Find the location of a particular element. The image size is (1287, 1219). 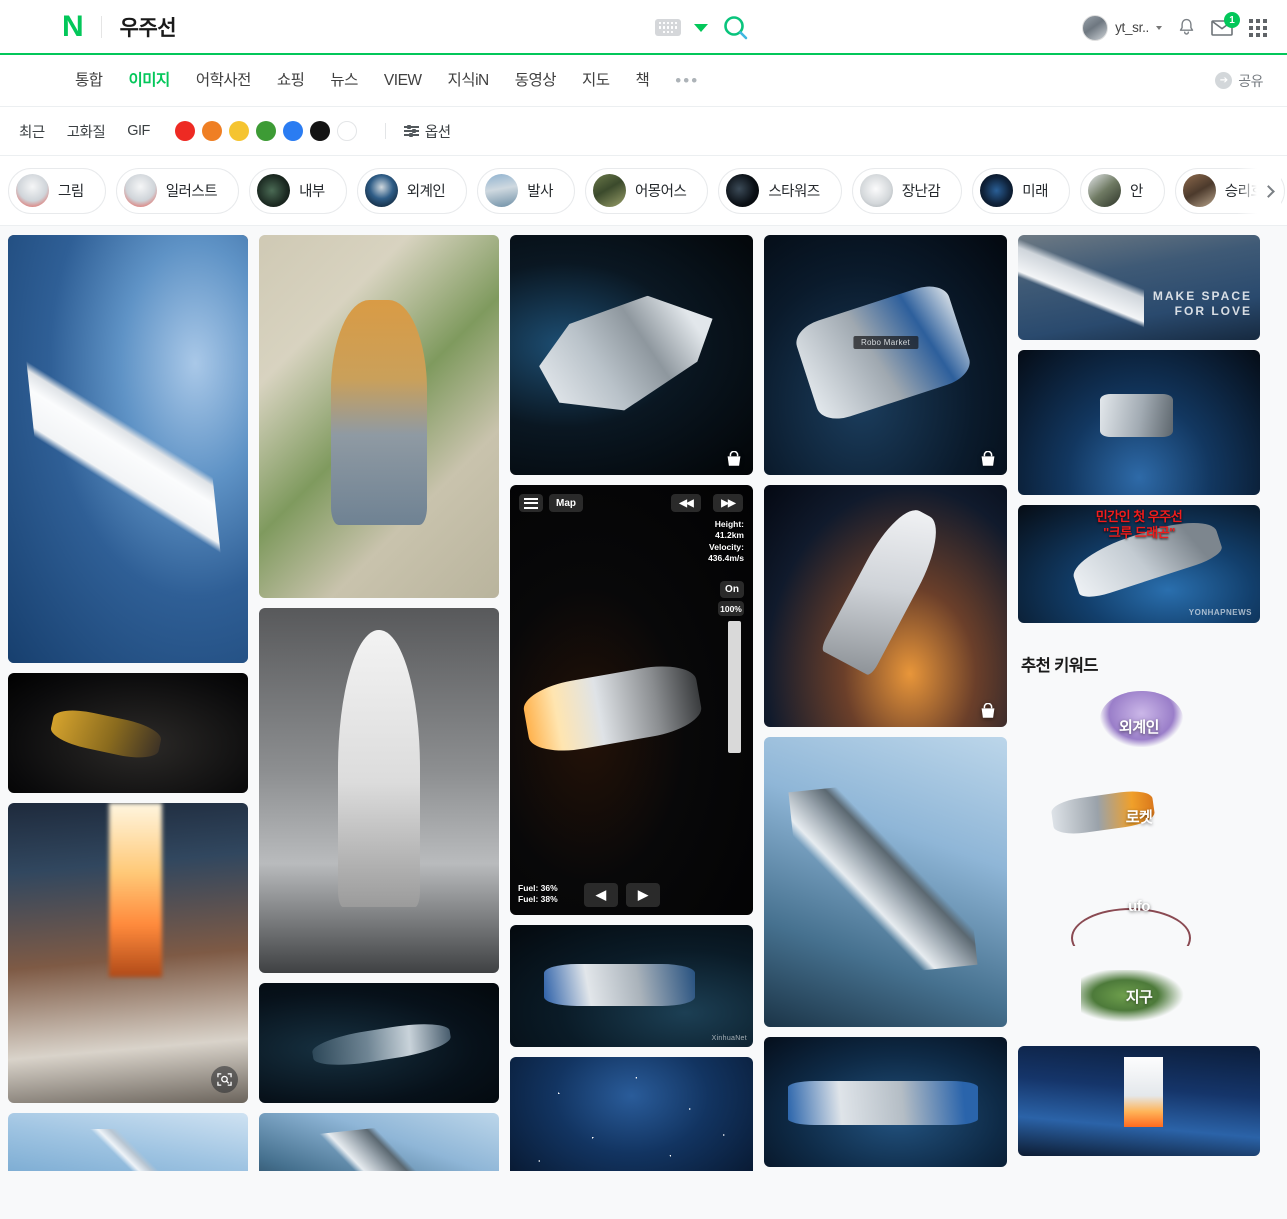

keyword-card-alien: 외계인 is located at coordinates (1139, 726).